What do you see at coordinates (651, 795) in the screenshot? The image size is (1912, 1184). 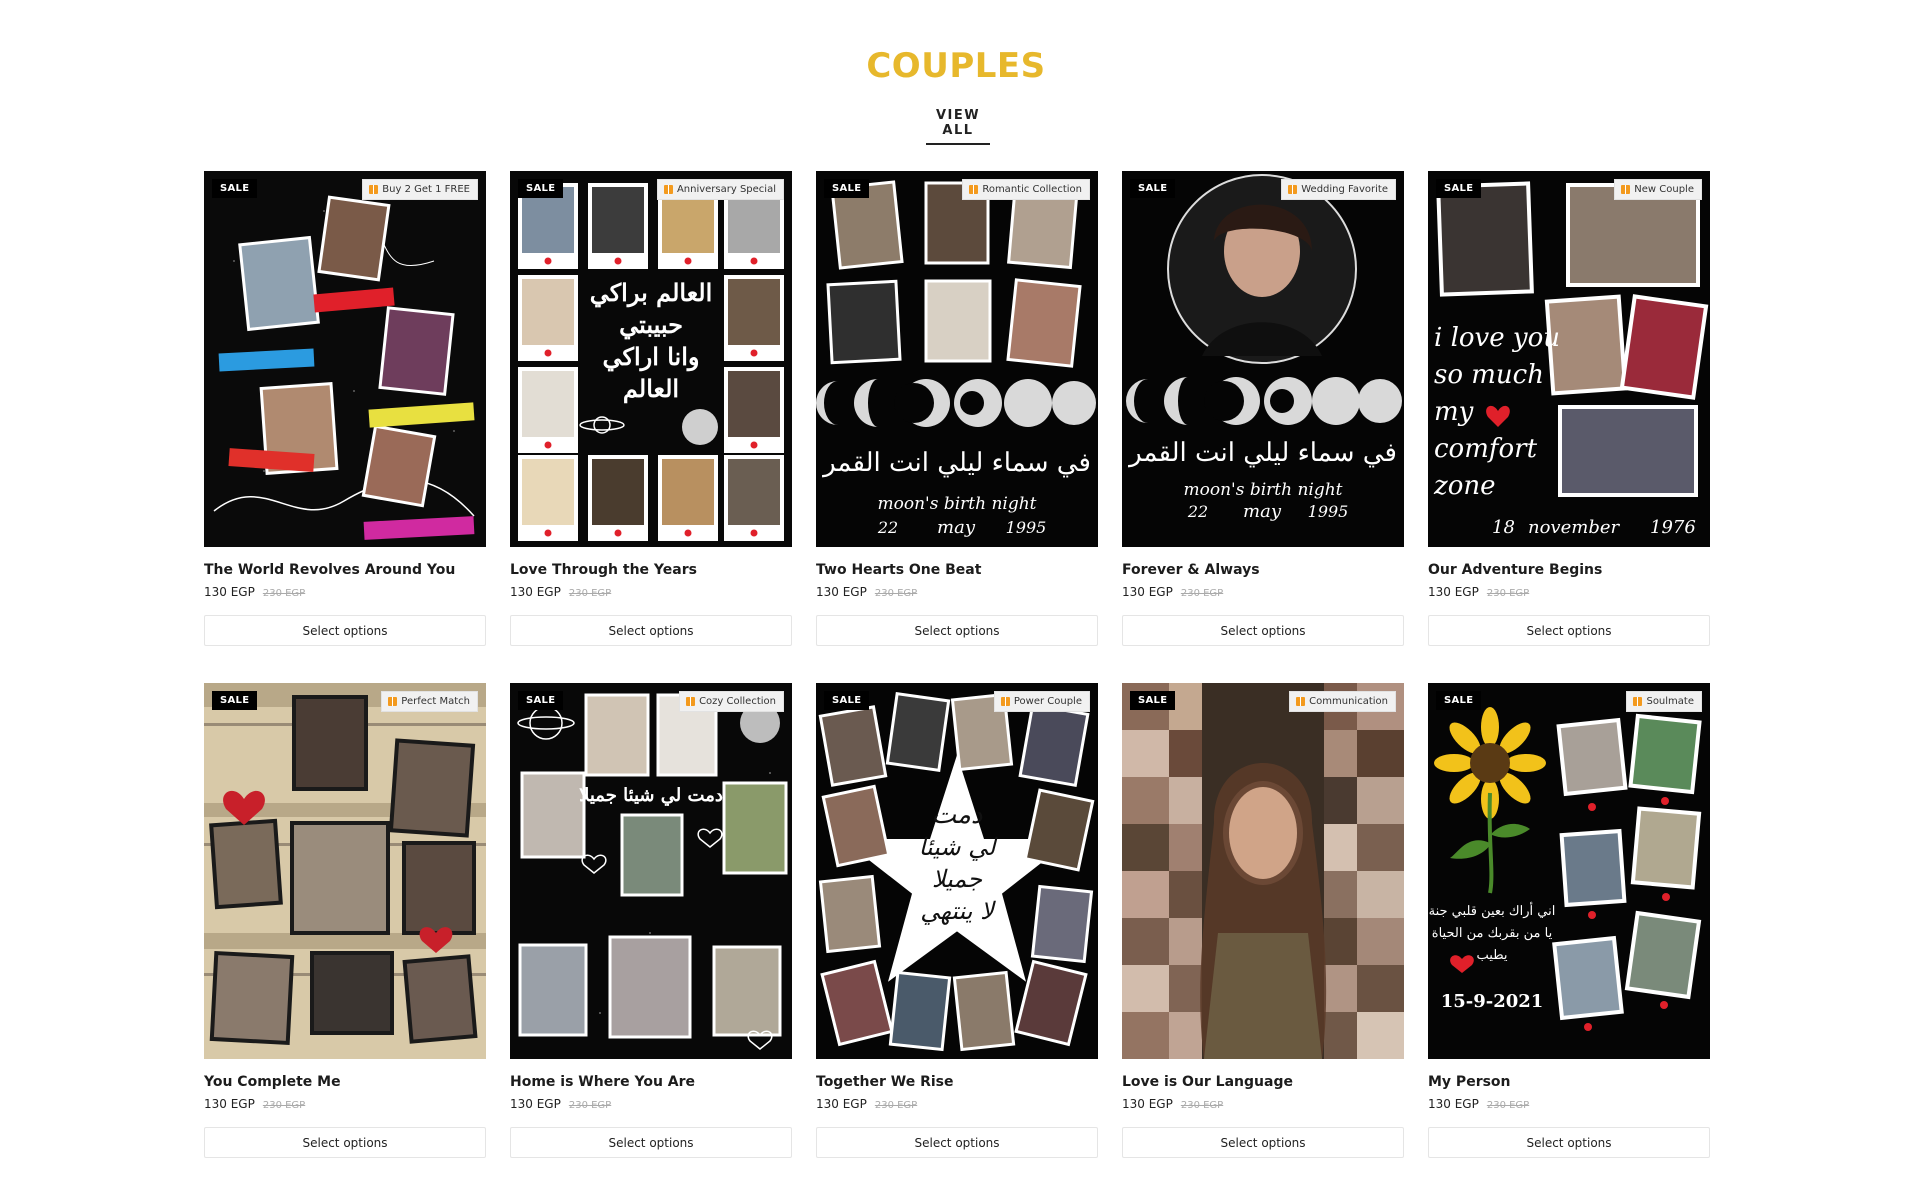 I see `art-line: دمت لي شيئا جميلا` at bounding box center [651, 795].